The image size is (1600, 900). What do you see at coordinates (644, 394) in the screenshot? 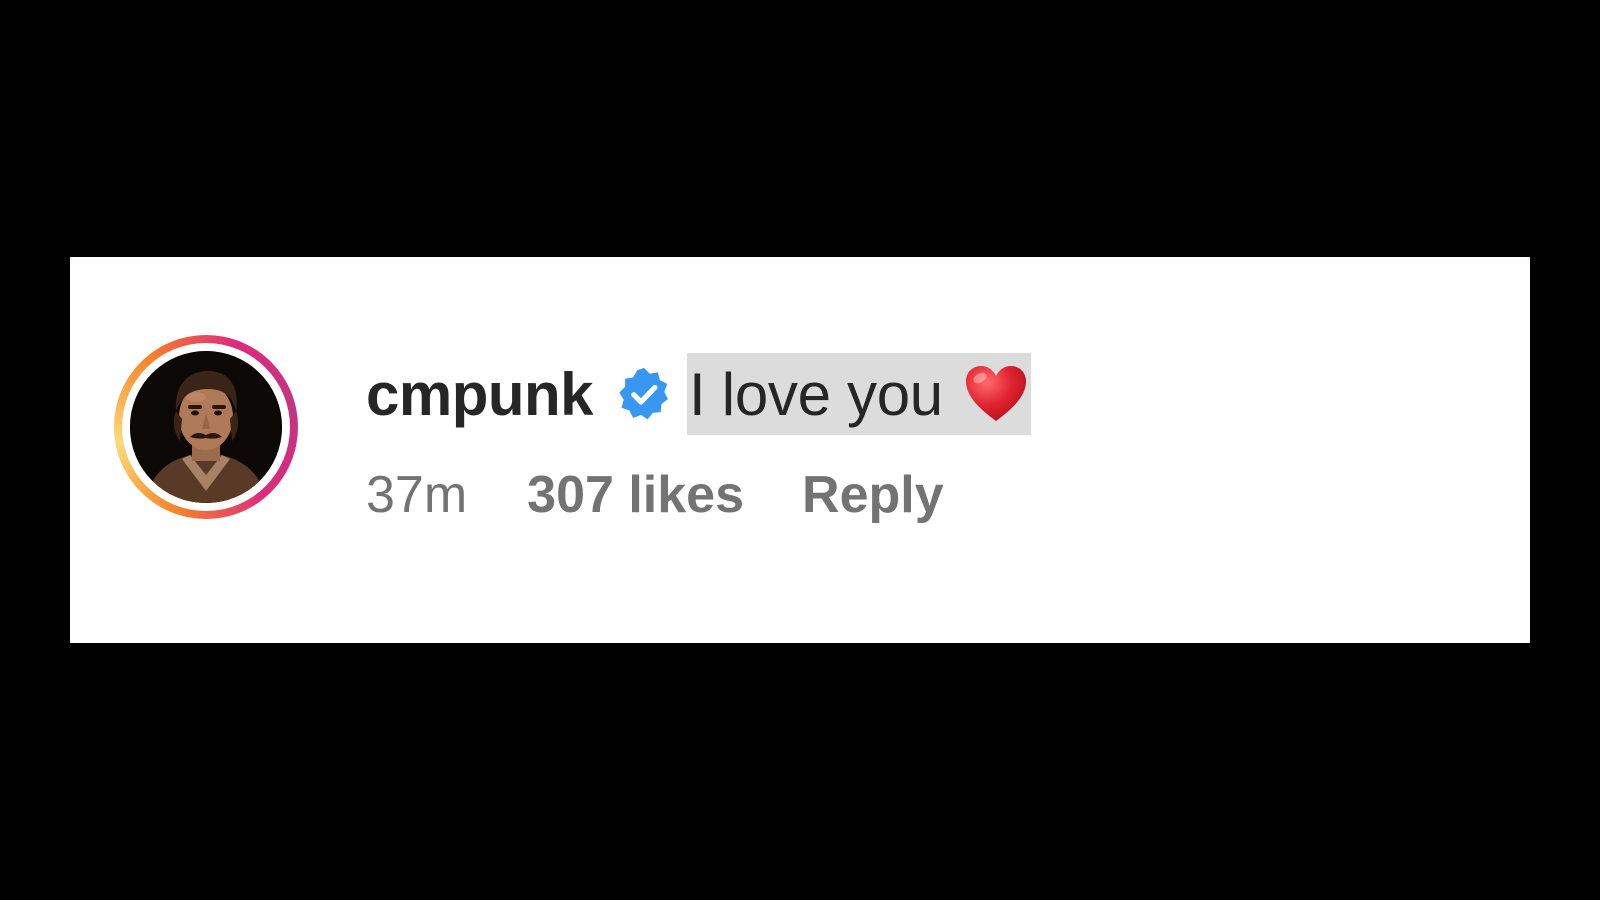
I see `verified-badge-icon` at bounding box center [644, 394].